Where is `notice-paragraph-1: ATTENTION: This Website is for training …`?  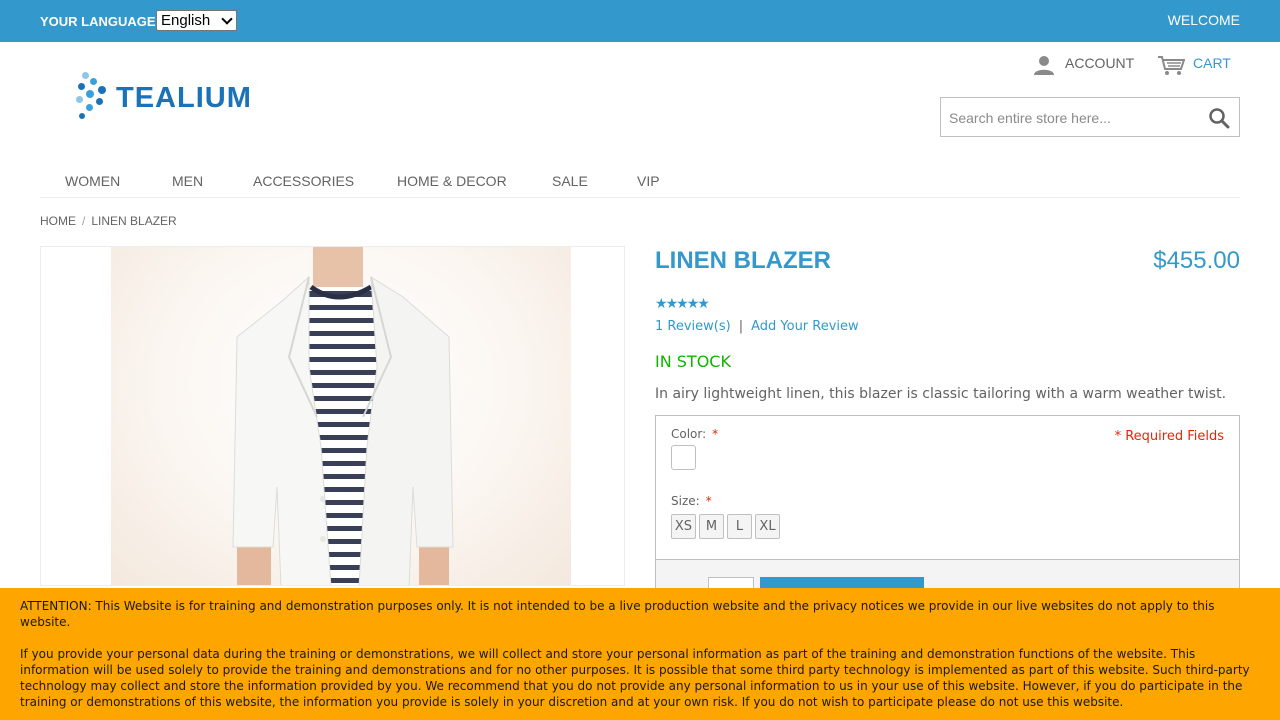 notice-paragraph-1: ATTENTION: This Website is for training … is located at coordinates (617, 614).